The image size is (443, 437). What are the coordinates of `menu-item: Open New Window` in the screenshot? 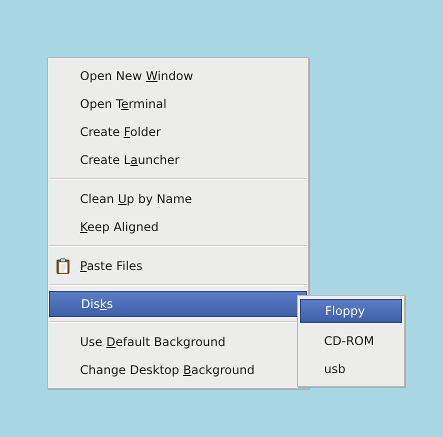 It's located at (178, 76).